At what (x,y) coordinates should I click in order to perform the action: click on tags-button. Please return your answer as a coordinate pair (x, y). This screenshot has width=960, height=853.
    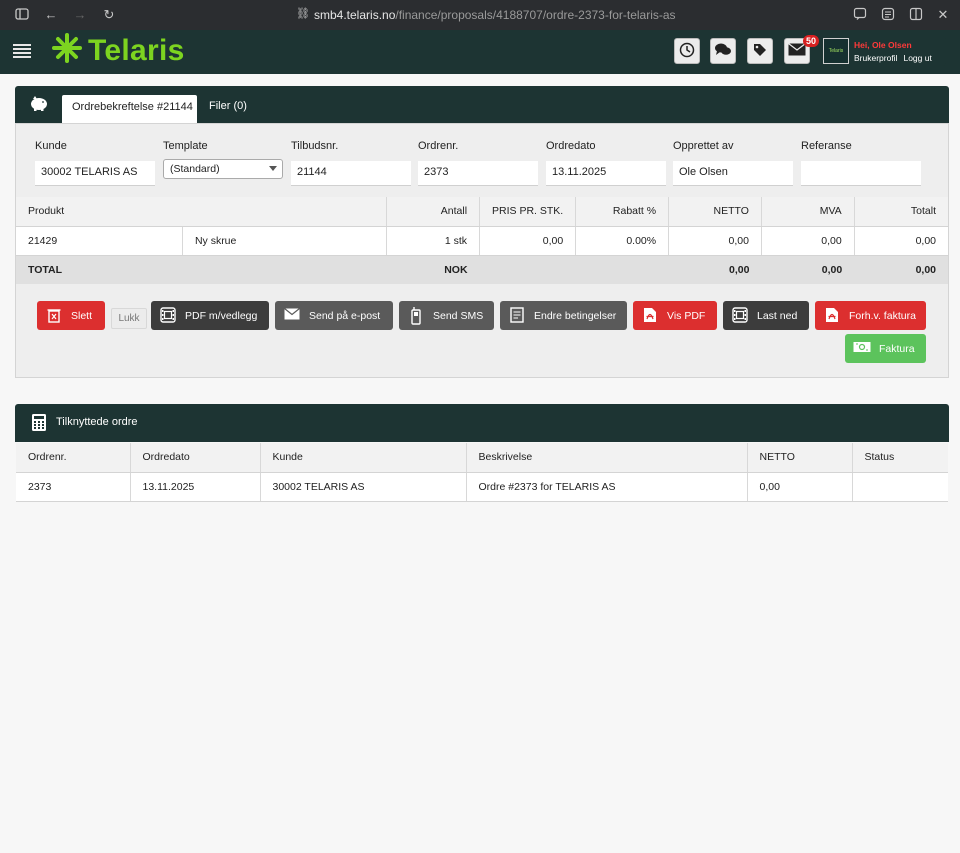
    Looking at the image, I should click on (760, 51).